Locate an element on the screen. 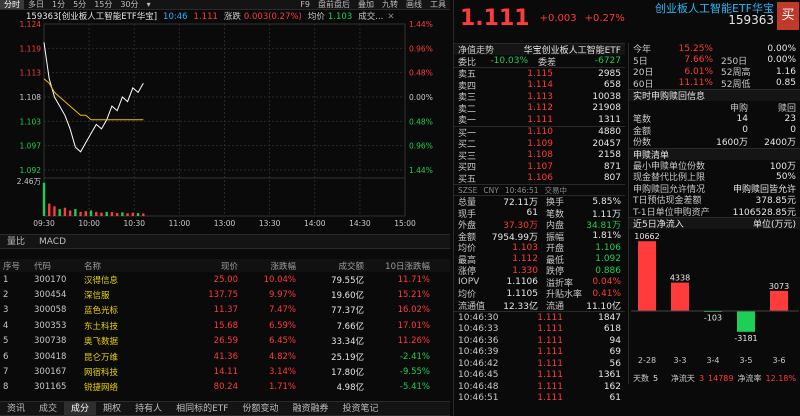  period-tab-15m: 15分 is located at coordinates (103, 4).